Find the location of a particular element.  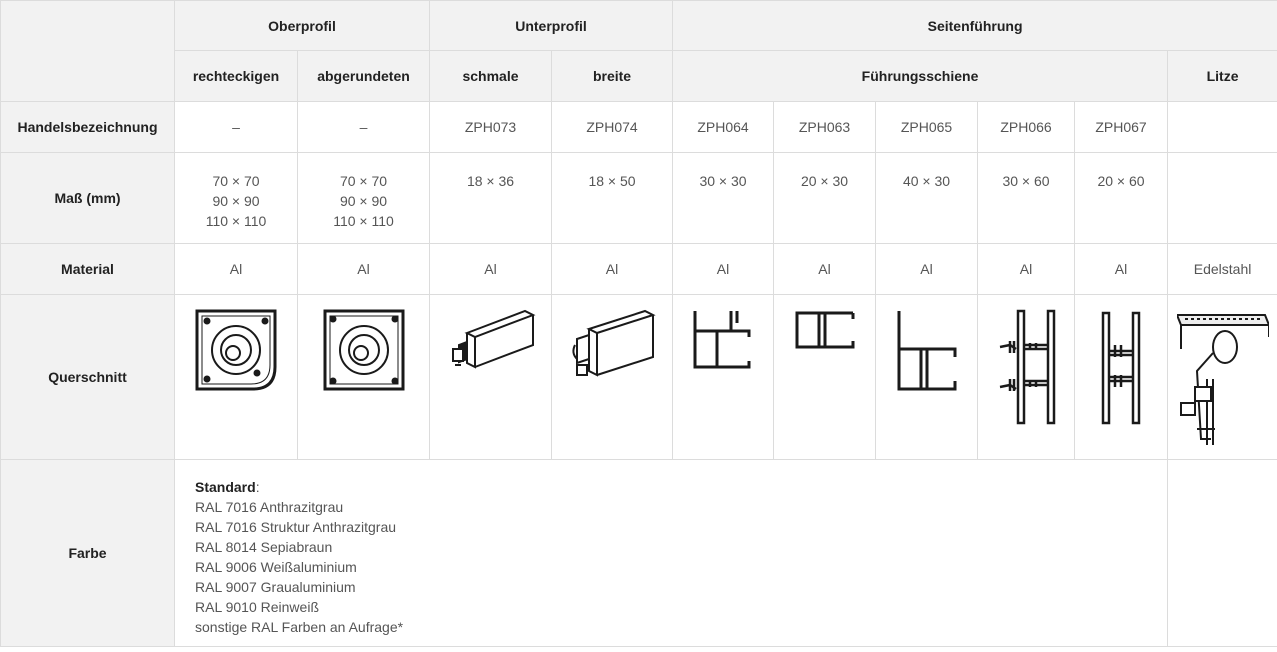

corner-cell is located at coordinates (87, 51).